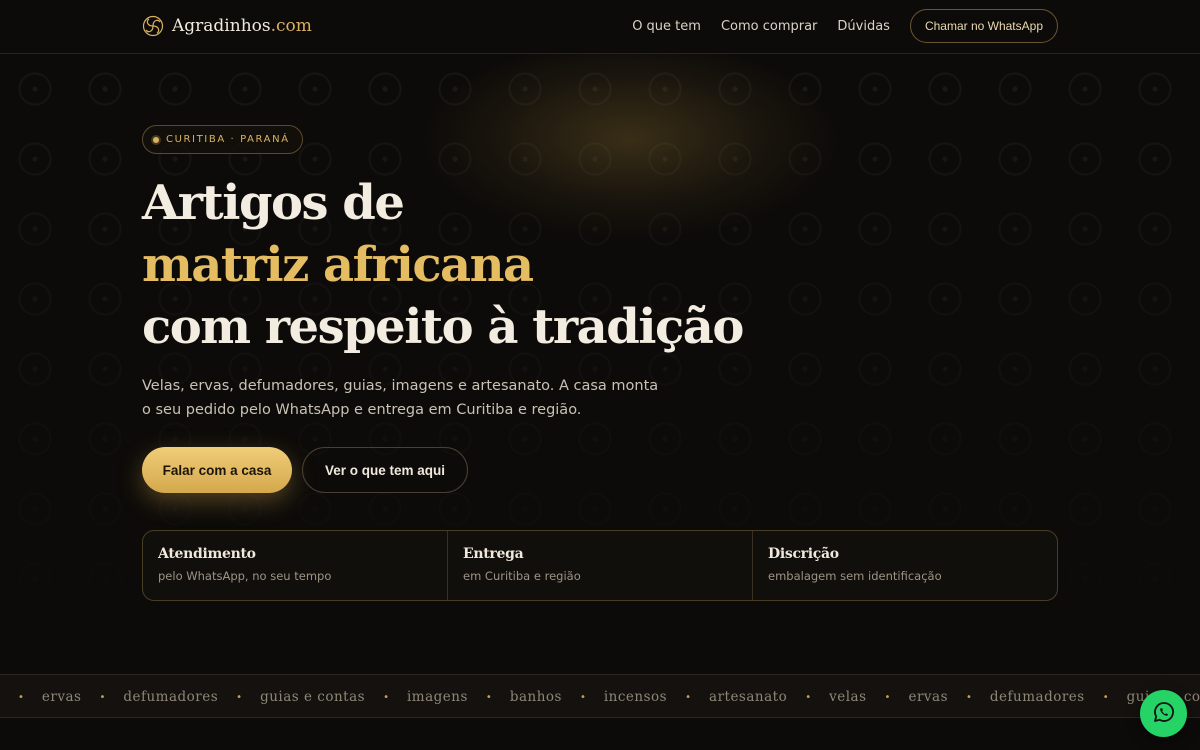 The image size is (1200, 750). What do you see at coordinates (826, 697) in the screenshot?
I see `marquee-item: • velas` at bounding box center [826, 697].